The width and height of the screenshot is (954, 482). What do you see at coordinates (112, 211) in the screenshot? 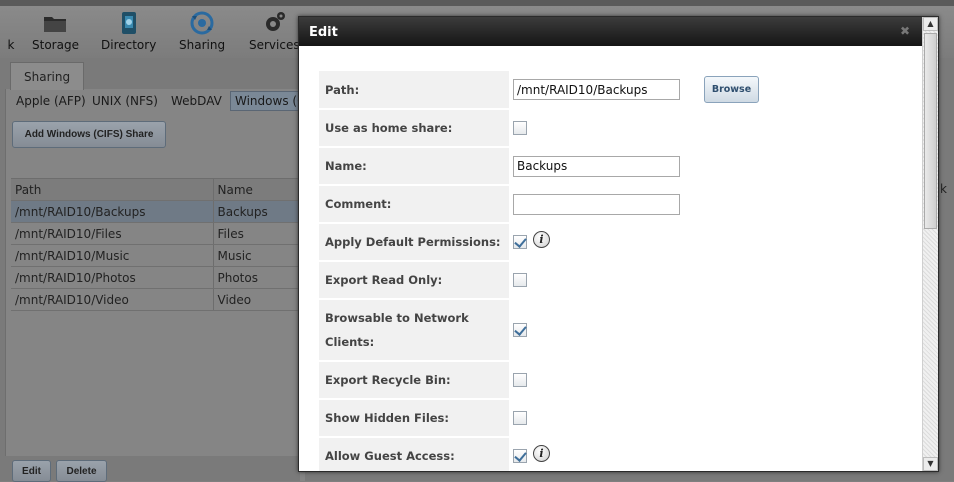
I see `cell-path: /mnt/RAID10/Backups` at bounding box center [112, 211].